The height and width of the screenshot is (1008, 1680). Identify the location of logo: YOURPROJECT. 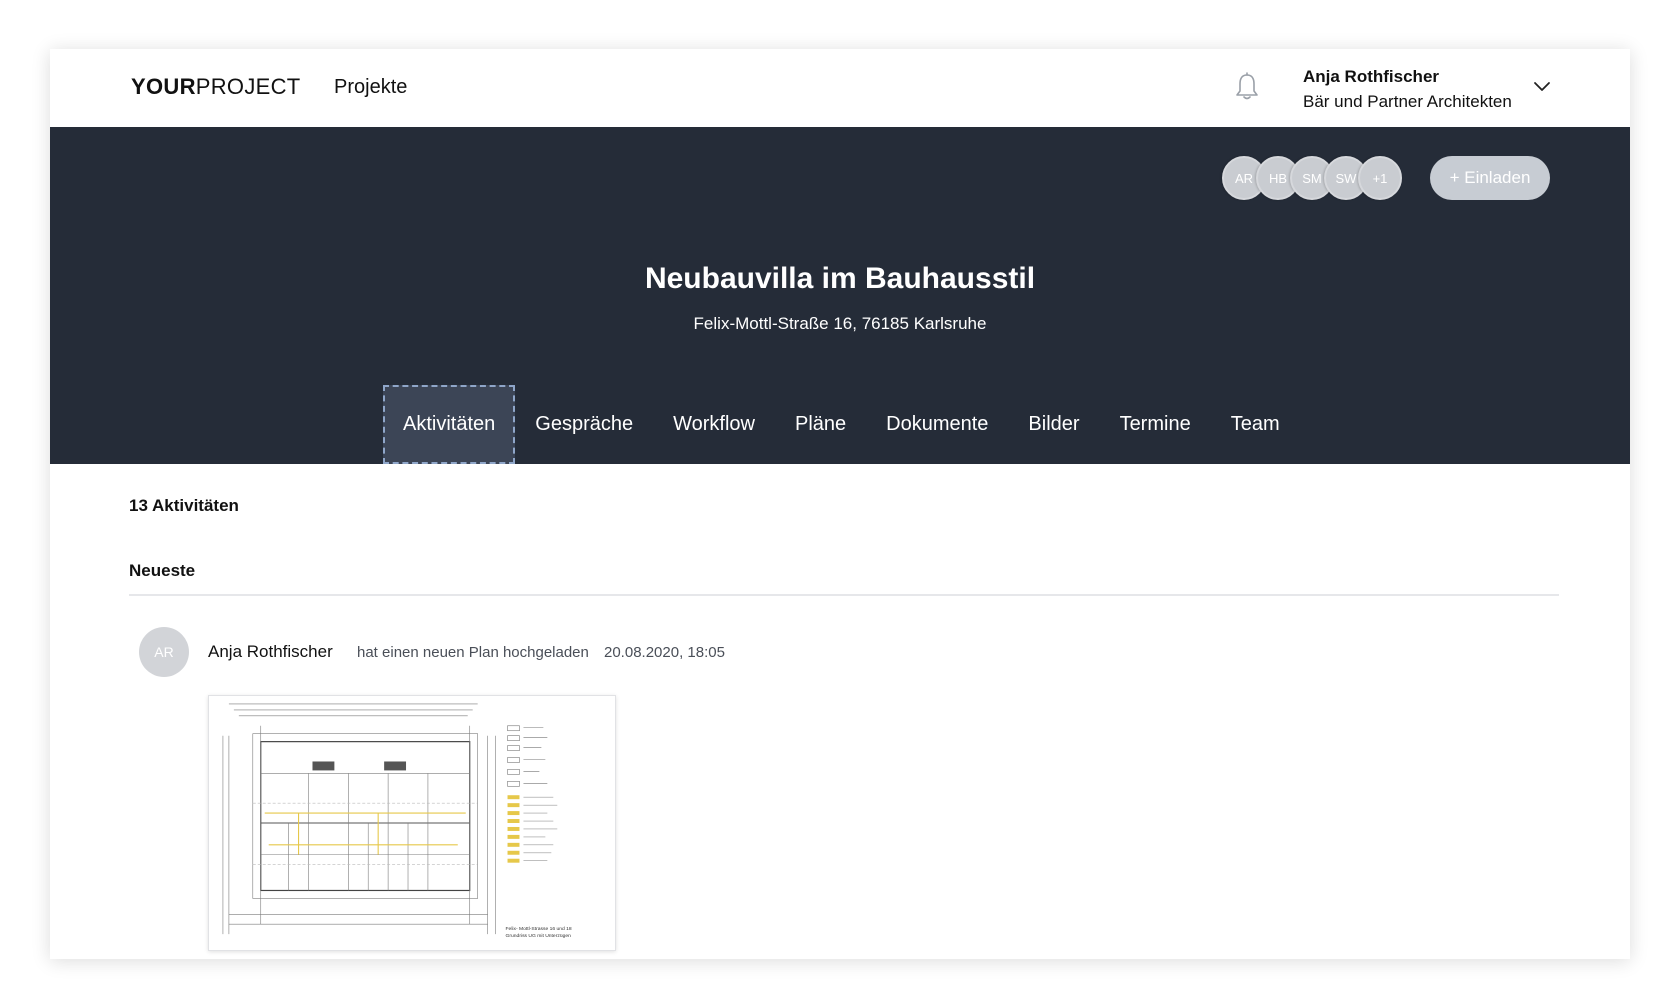
(216, 87).